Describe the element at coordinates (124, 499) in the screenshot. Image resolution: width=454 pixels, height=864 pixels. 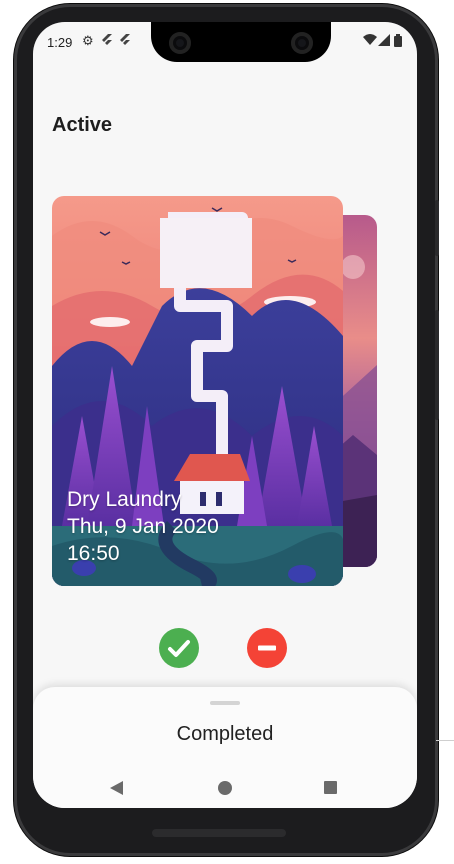
I see `task-name: Dry Laundry` at that location.